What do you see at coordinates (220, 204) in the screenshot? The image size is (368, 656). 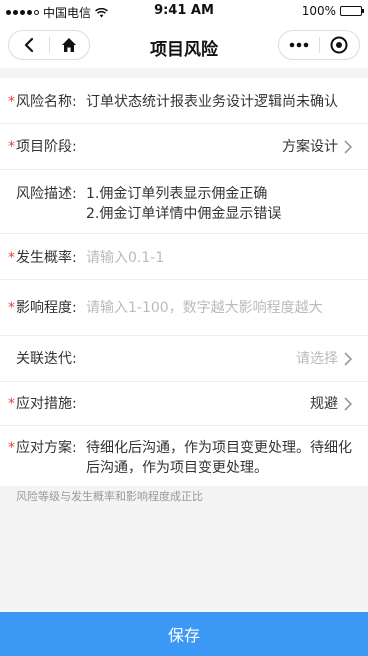 I see `risk-description-value: 1.佣金订单列表显示佣金正确 2.佣金订单详情中佣金显示错误` at bounding box center [220, 204].